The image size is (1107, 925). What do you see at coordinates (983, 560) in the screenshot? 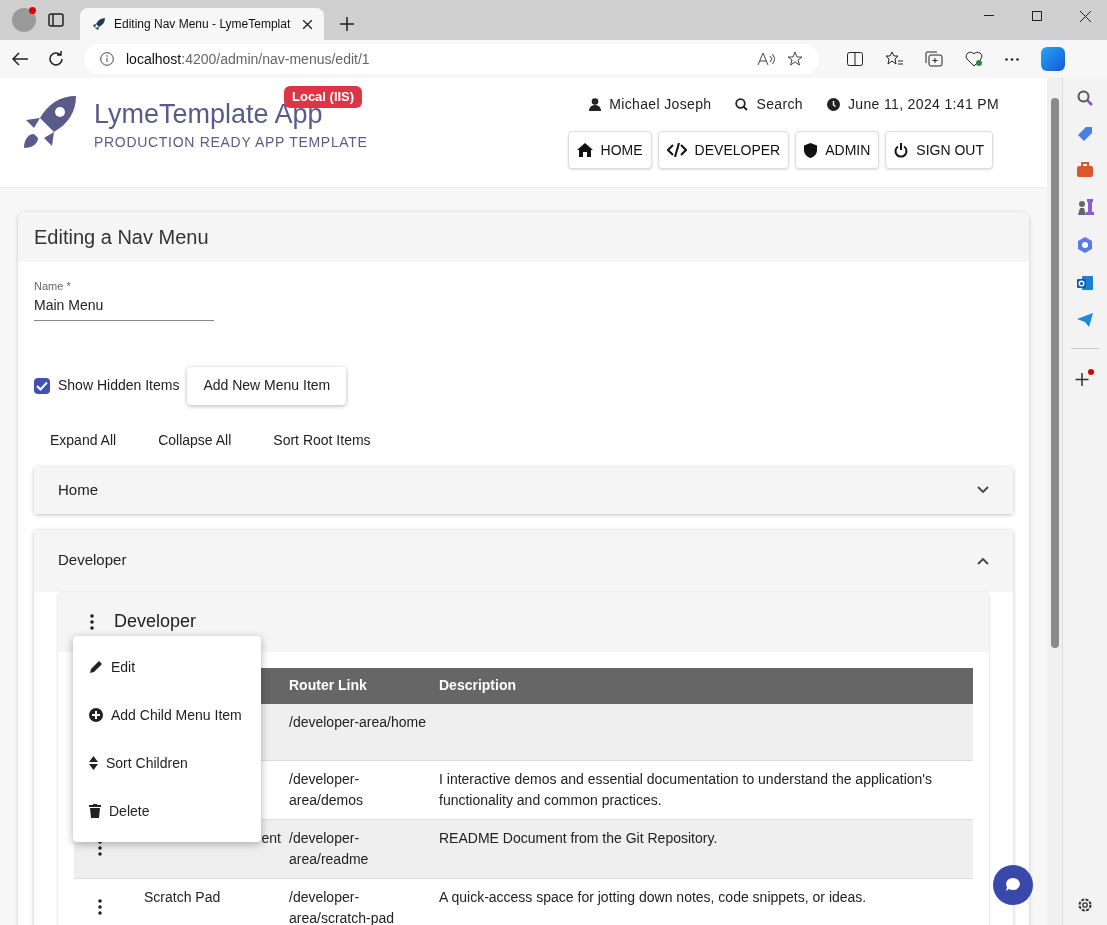
I see `chevron-up-icon` at bounding box center [983, 560].